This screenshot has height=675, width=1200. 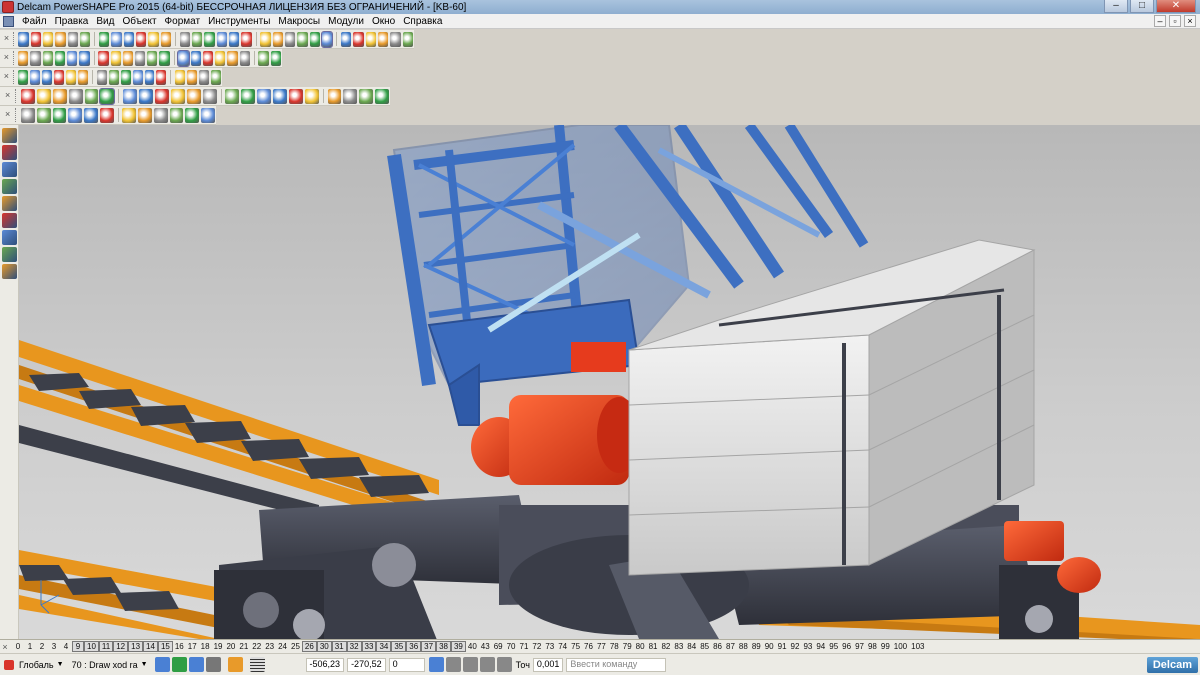 What do you see at coordinates (192, 646) in the screenshot?
I see `level-button: 17` at bounding box center [192, 646].